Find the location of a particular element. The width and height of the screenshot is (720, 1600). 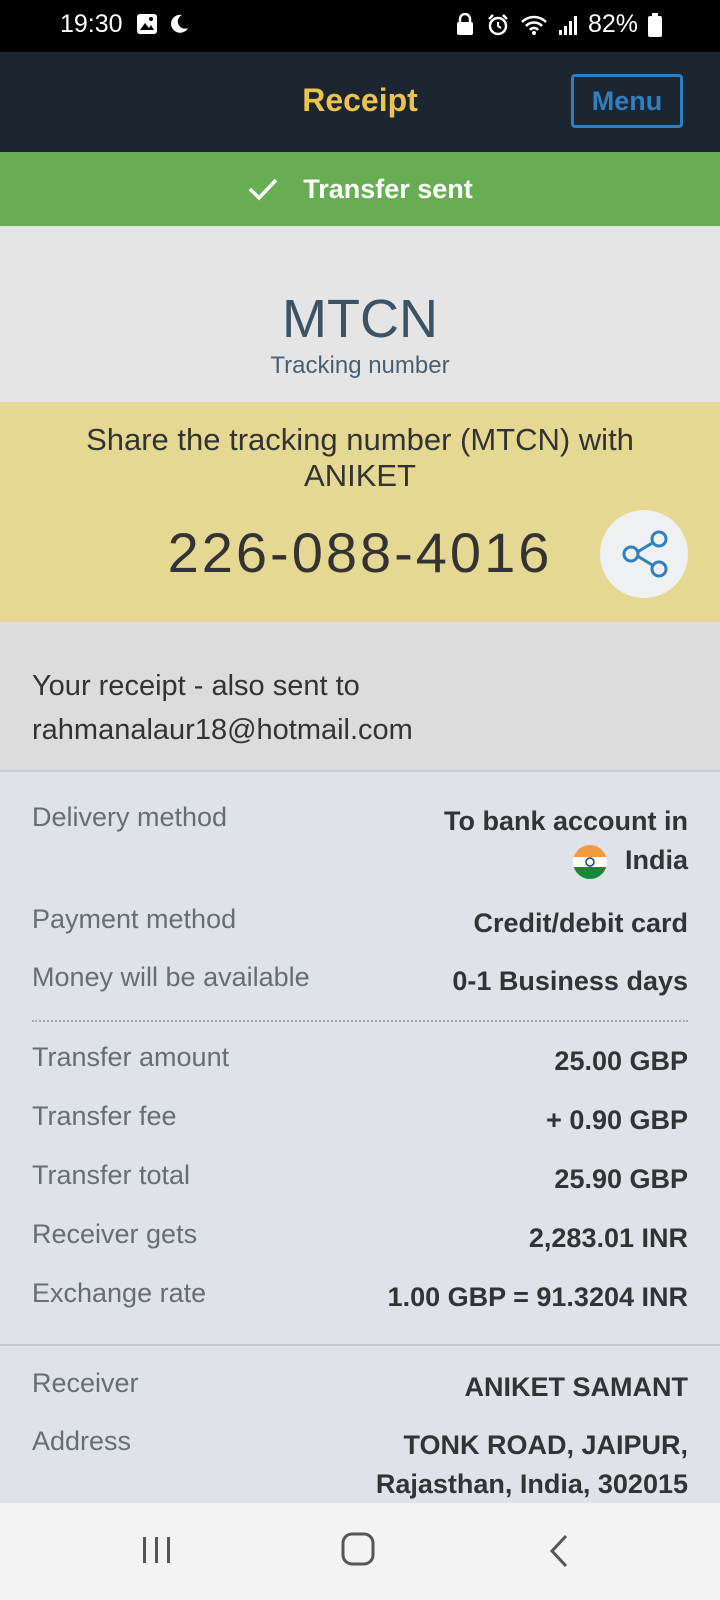

home-icon is located at coordinates (358, 1549).